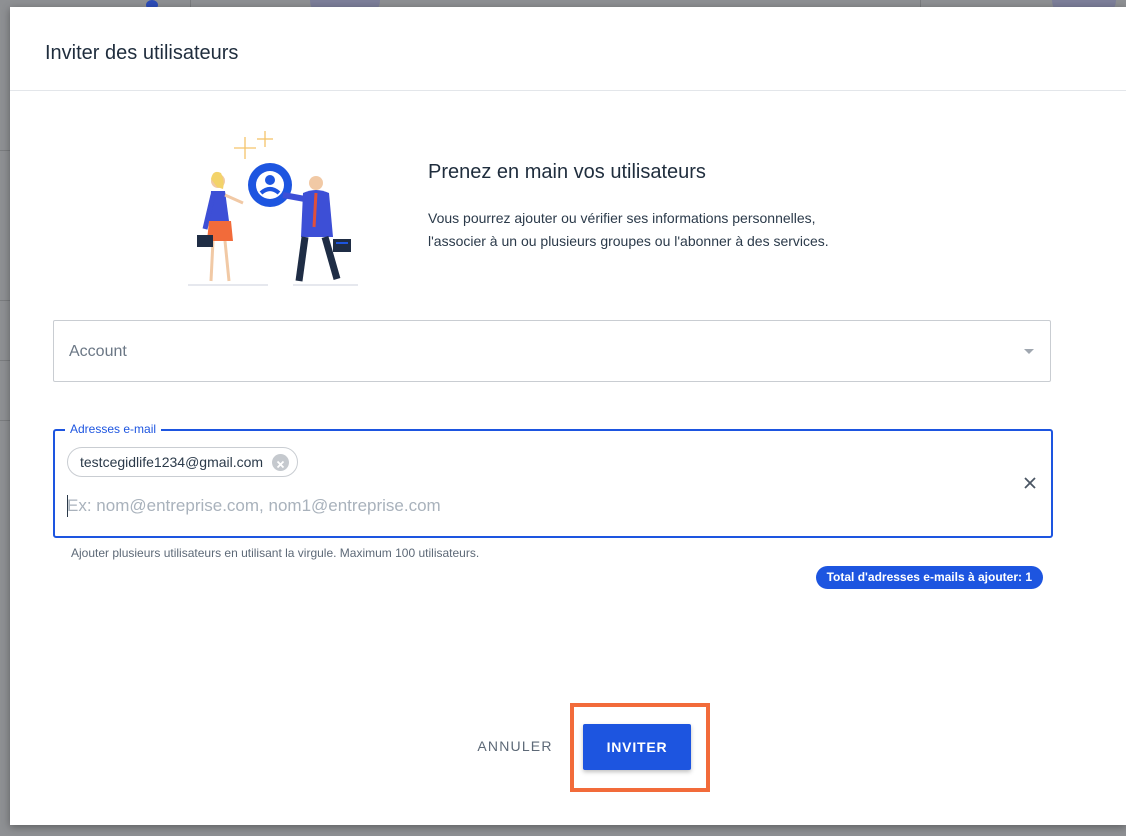 The height and width of the screenshot is (836, 1126). I want to click on remove-chip-icon, so click(281, 462).